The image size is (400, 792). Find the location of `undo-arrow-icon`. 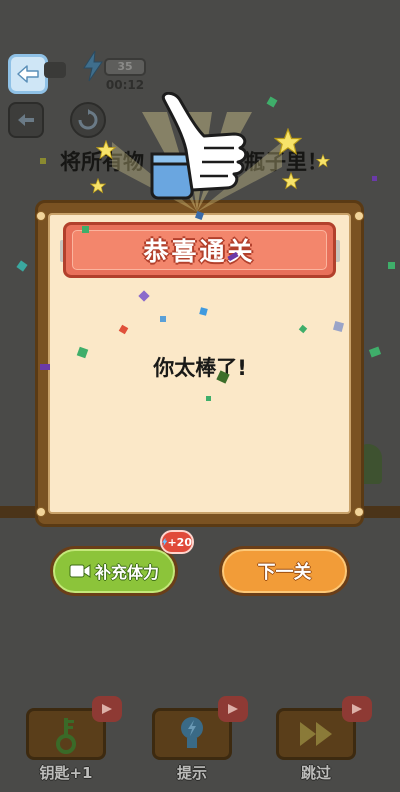

undo-arrow-icon is located at coordinates (26, 120).